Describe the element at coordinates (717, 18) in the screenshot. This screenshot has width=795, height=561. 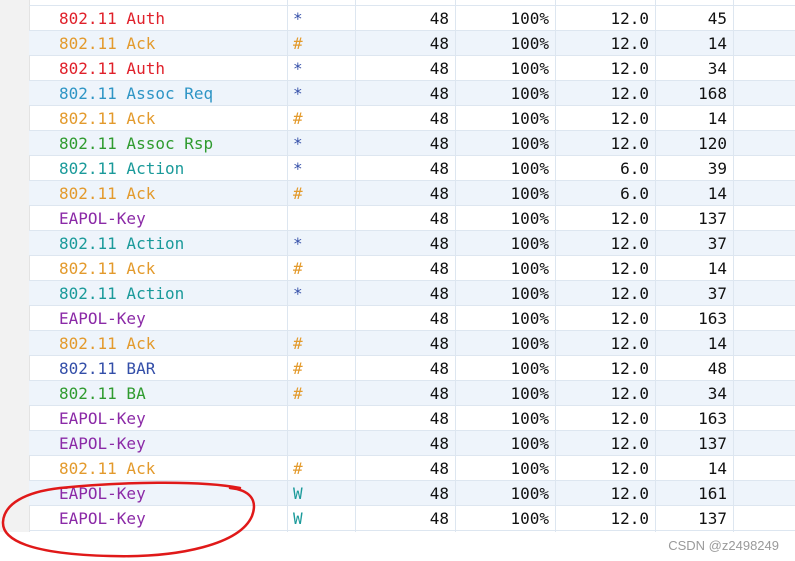
I see `size-cell: 45` at that location.